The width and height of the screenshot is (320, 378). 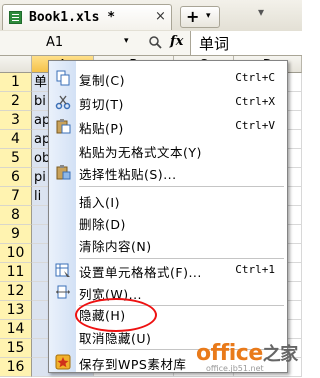 What do you see at coordinates (102, 224) in the screenshot?
I see `menu-item-label: 删除(D)` at bounding box center [102, 224].